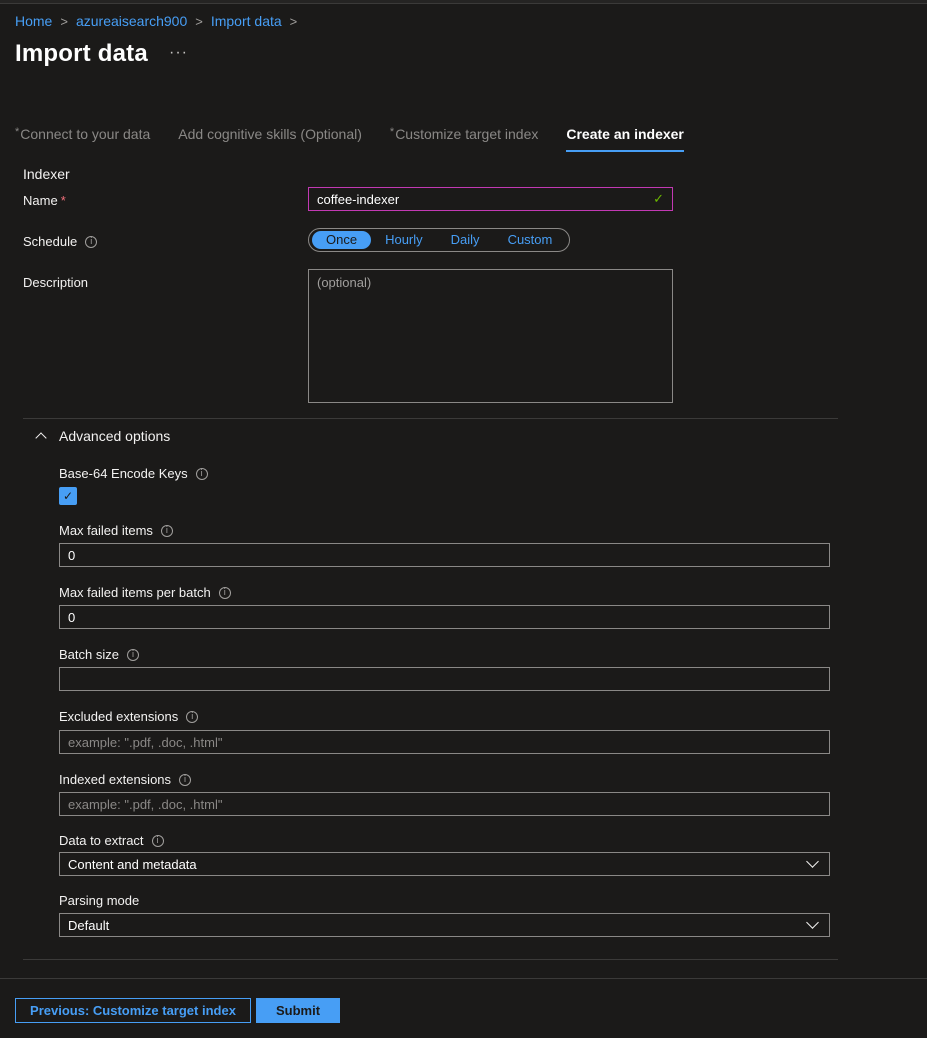 Image resolution: width=927 pixels, height=1038 pixels. I want to click on max-failed-batch-label: Max failed items per batch i, so click(145, 592).